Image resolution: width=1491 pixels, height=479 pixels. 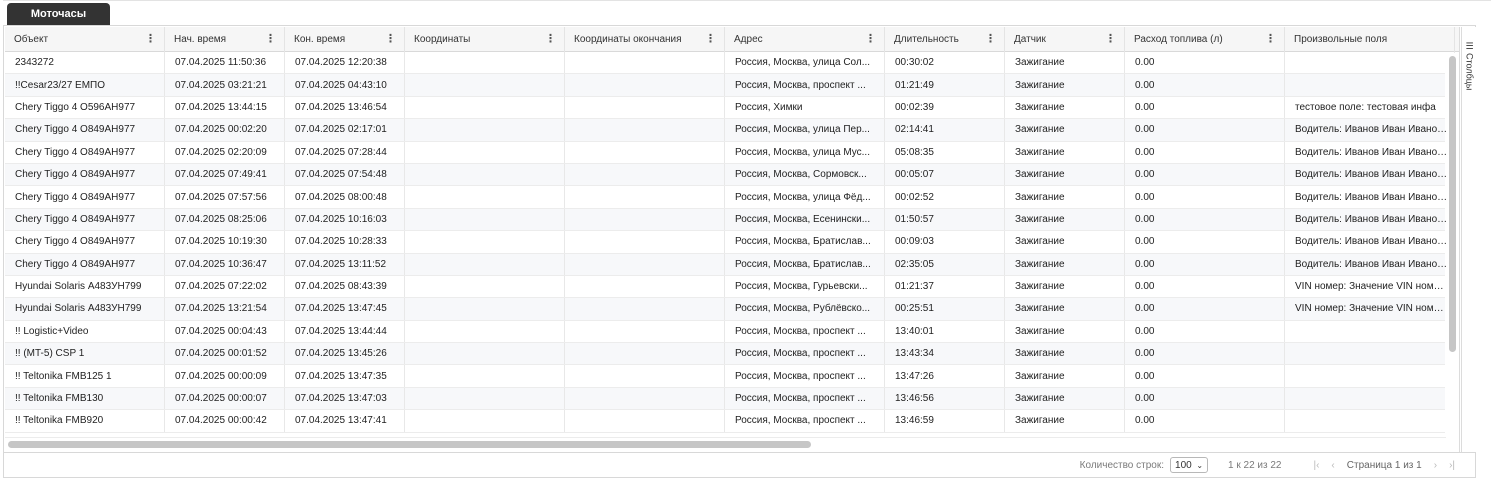 I want to click on cell-text: Hyundai Solaris А483УН799, so click(x=78, y=287).